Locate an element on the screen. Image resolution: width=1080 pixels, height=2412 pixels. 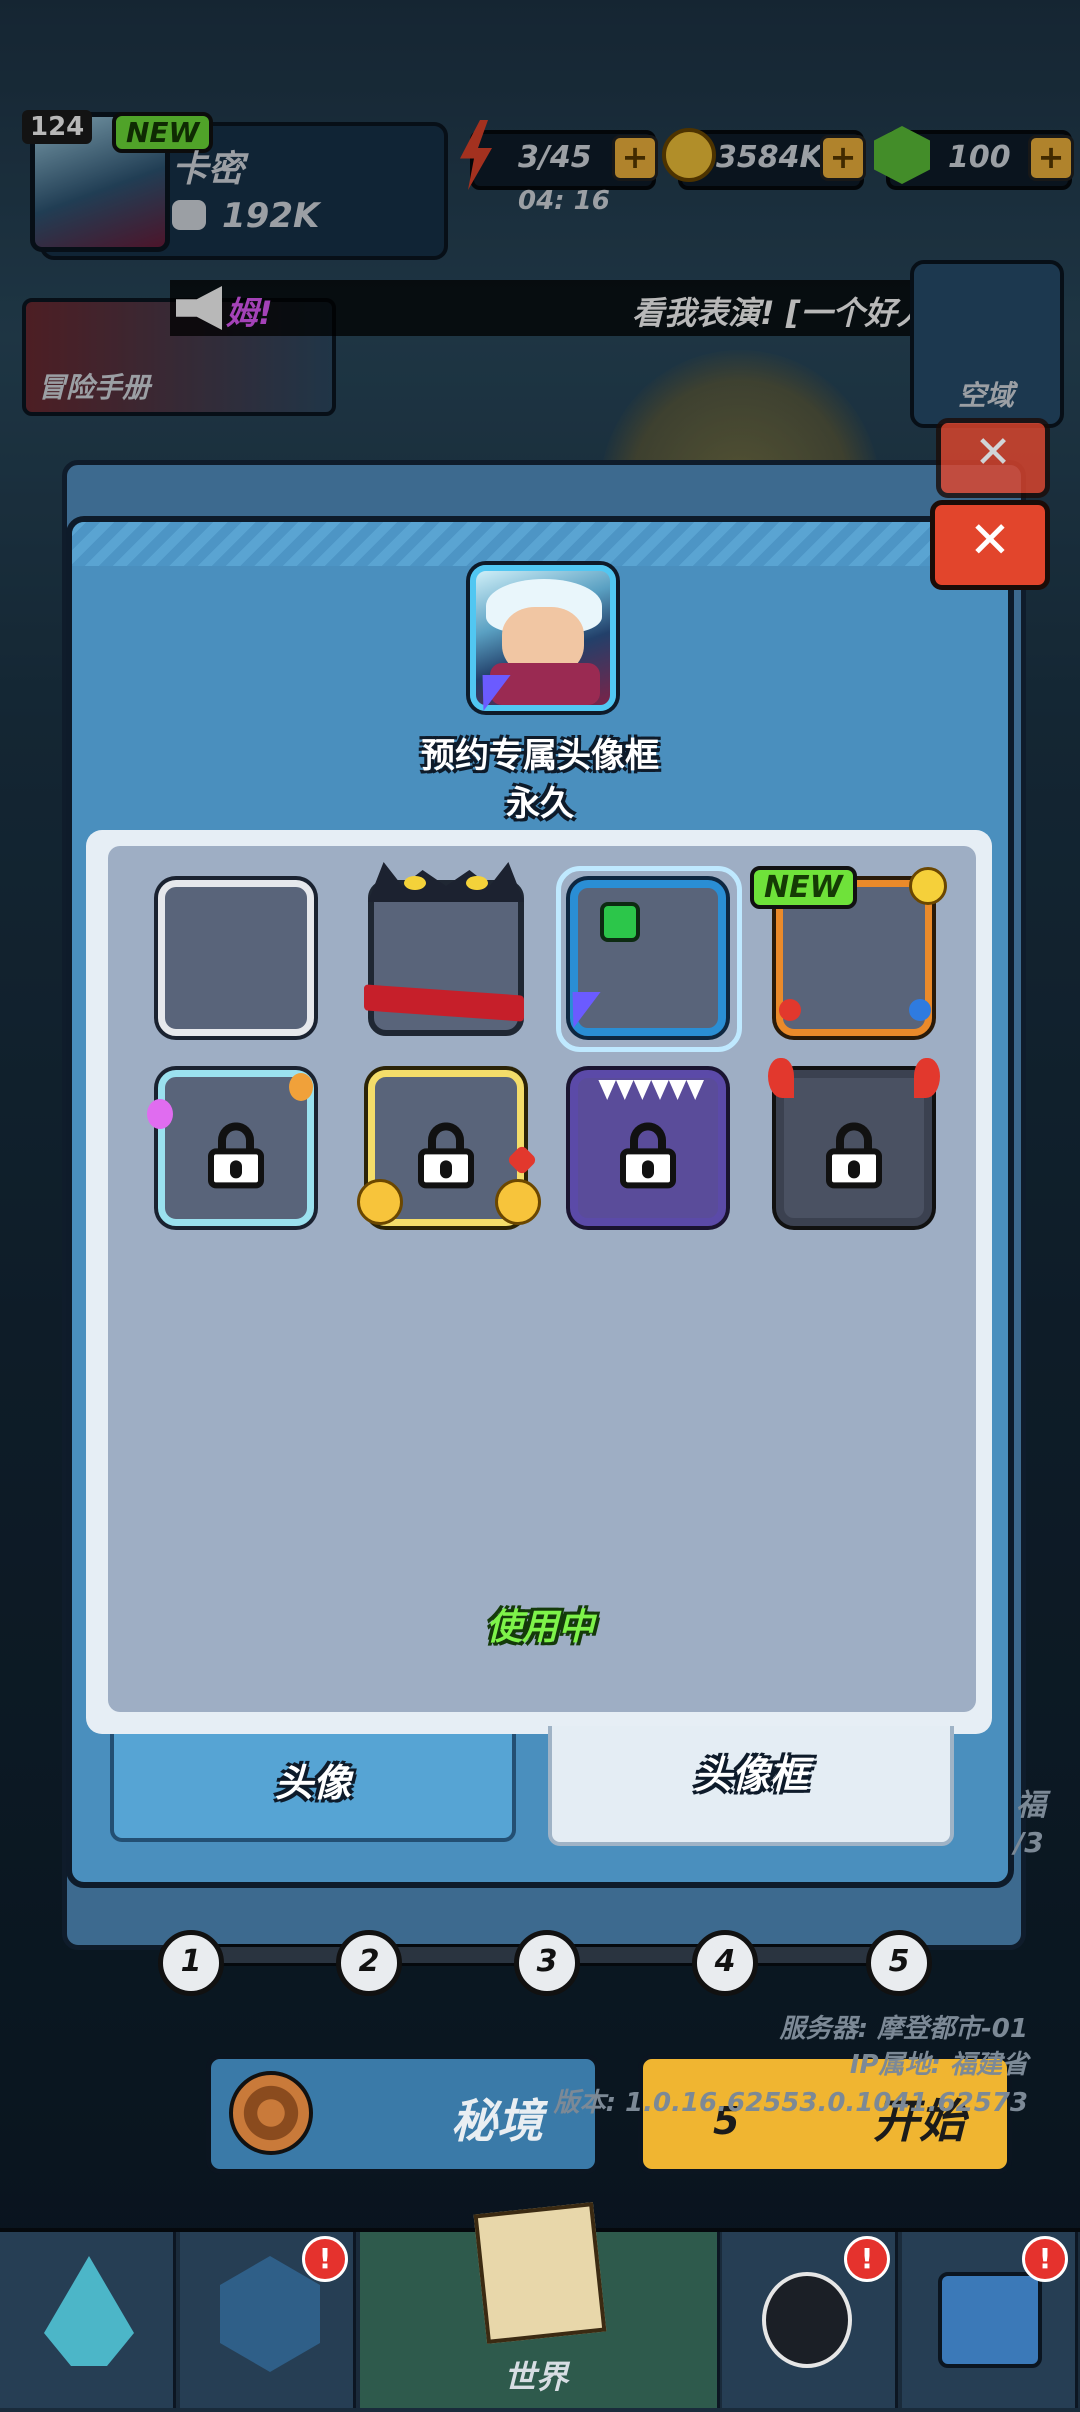
version-info: 版本: 1.0.16.62553.0.1041.62573 is located at coordinates (790, 2103).